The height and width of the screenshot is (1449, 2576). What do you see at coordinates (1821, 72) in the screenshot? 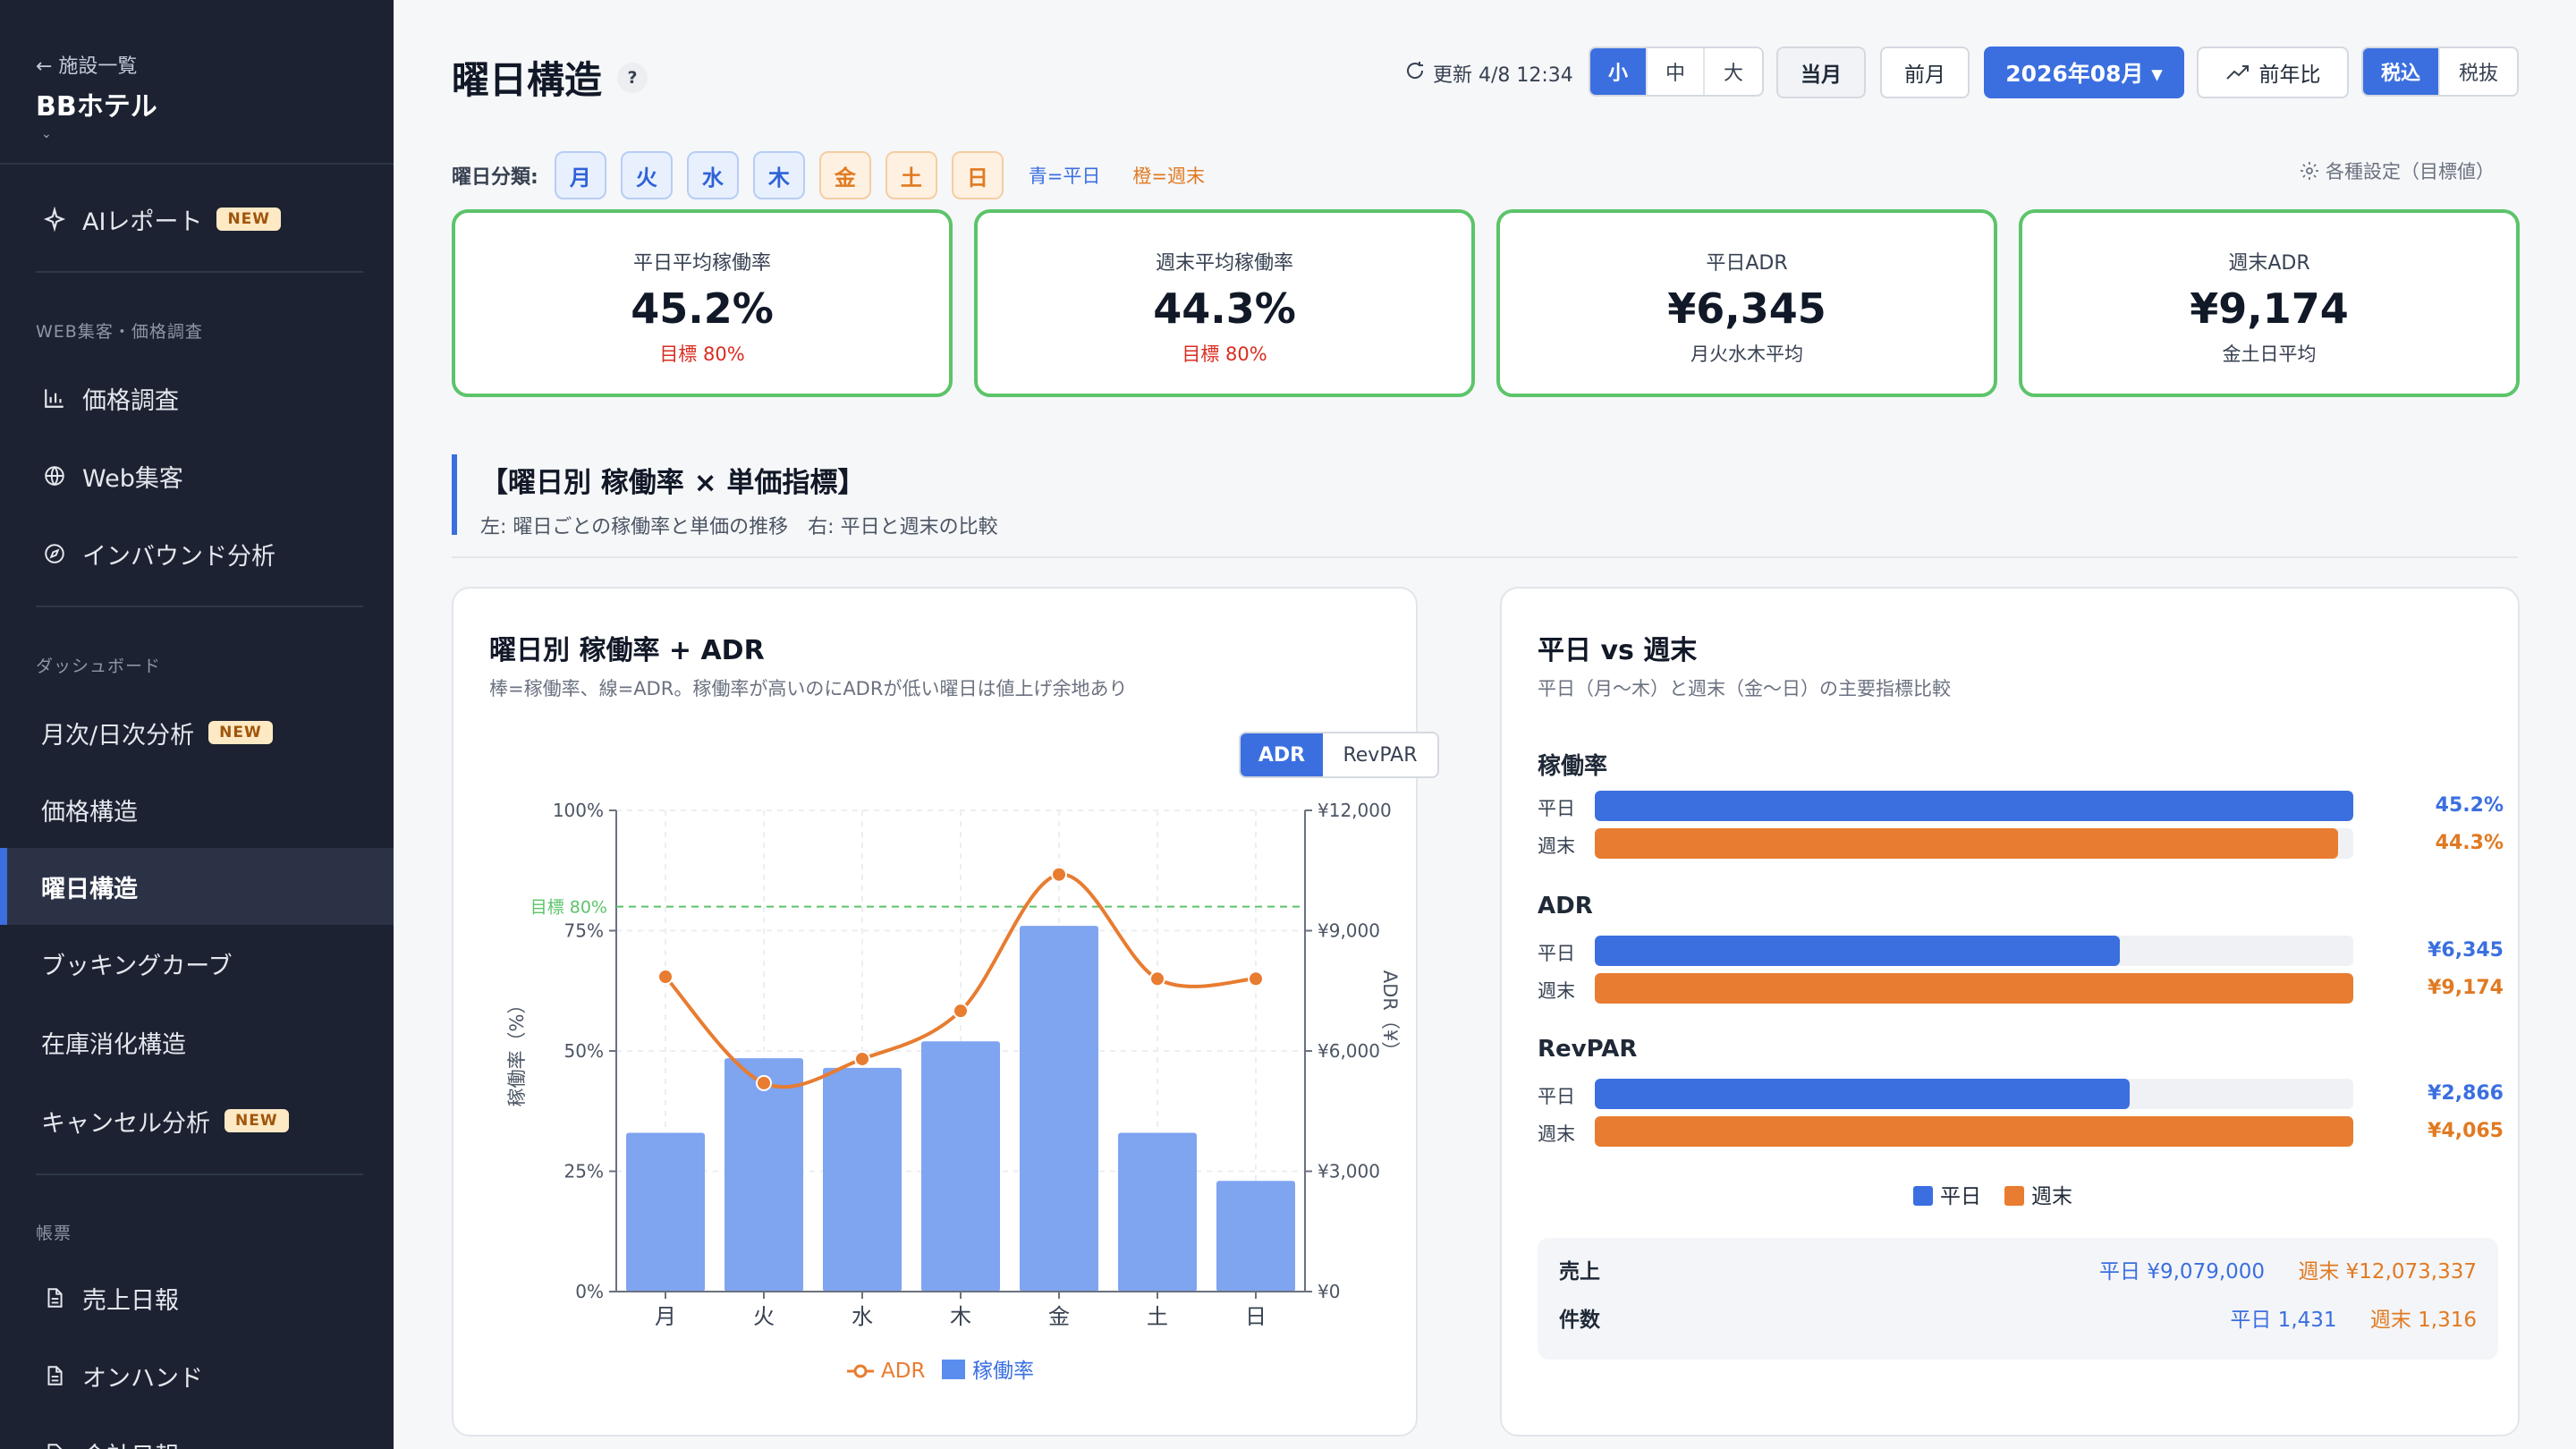
I see `this-month-button: 当月` at bounding box center [1821, 72].